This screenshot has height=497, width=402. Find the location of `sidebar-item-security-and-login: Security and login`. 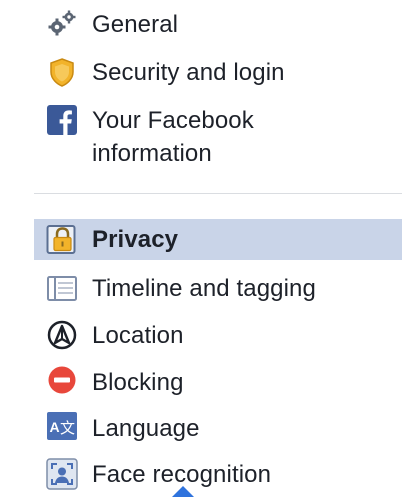

sidebar-item-security-and-login: Security and login is located at coordinates (218, 72).